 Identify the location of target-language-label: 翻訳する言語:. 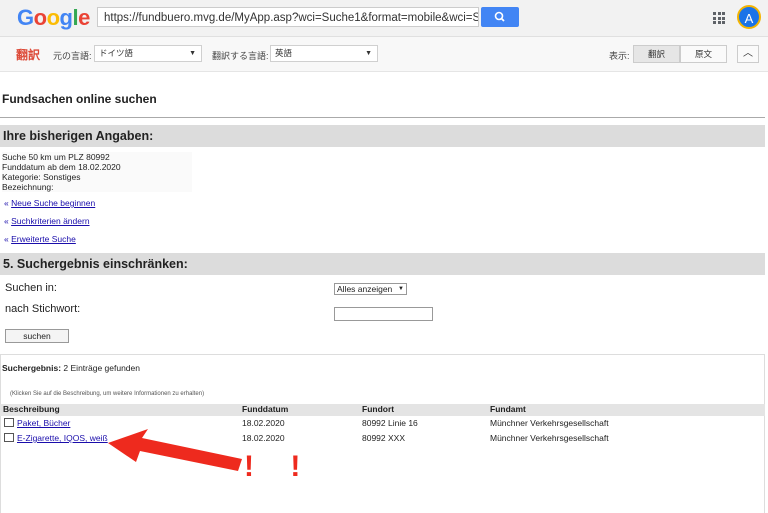
(240, 56).